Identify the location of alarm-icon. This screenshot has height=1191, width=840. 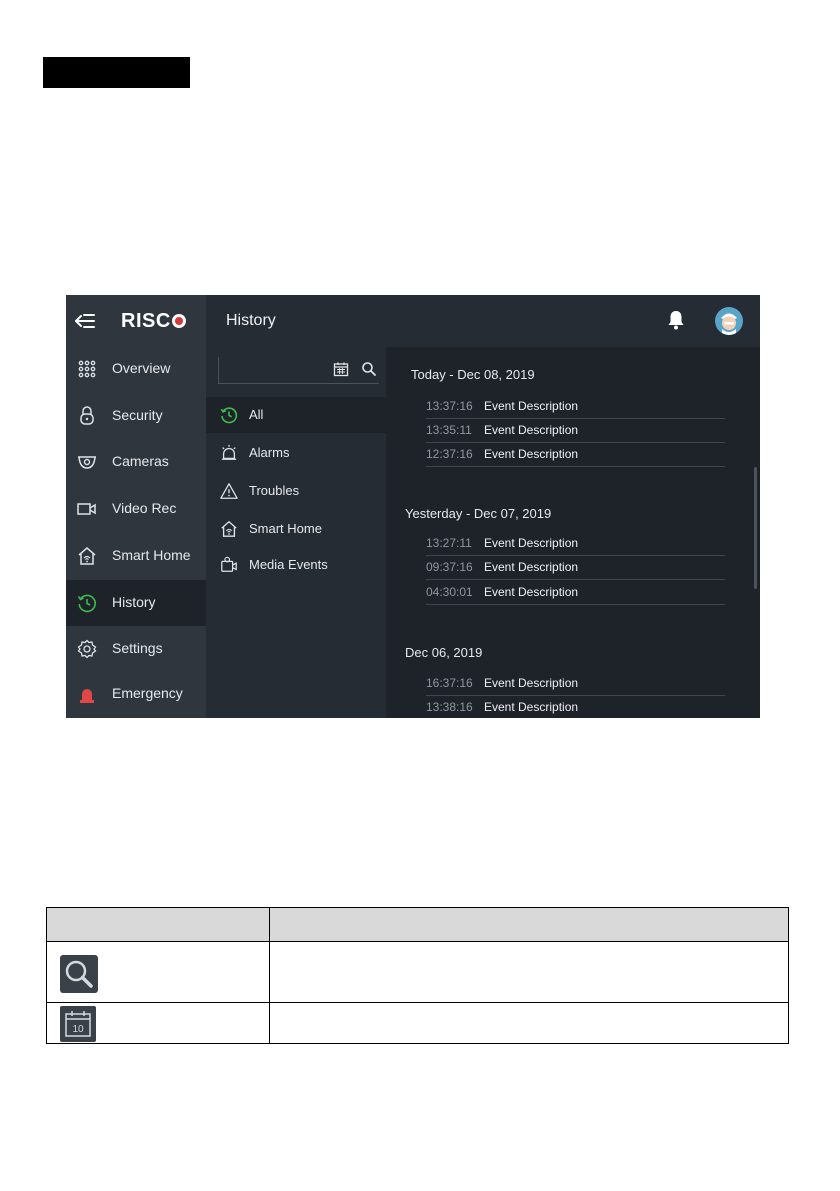
(229, 452).